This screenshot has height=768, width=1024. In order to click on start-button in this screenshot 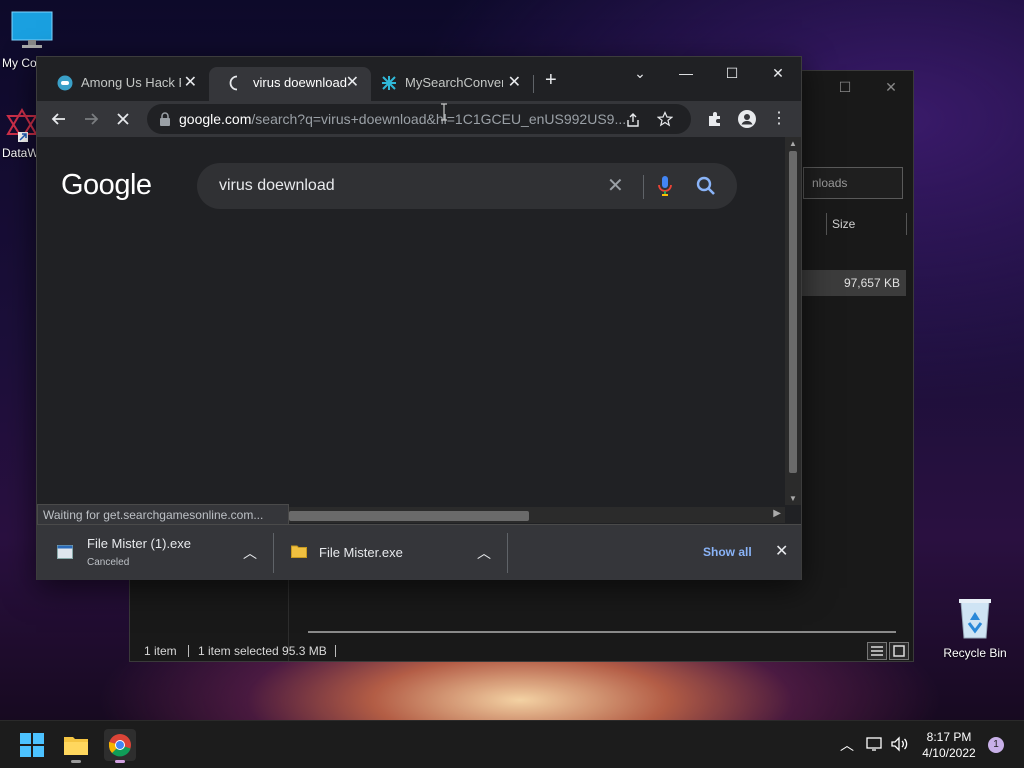, I will do `click(32, 745)`.